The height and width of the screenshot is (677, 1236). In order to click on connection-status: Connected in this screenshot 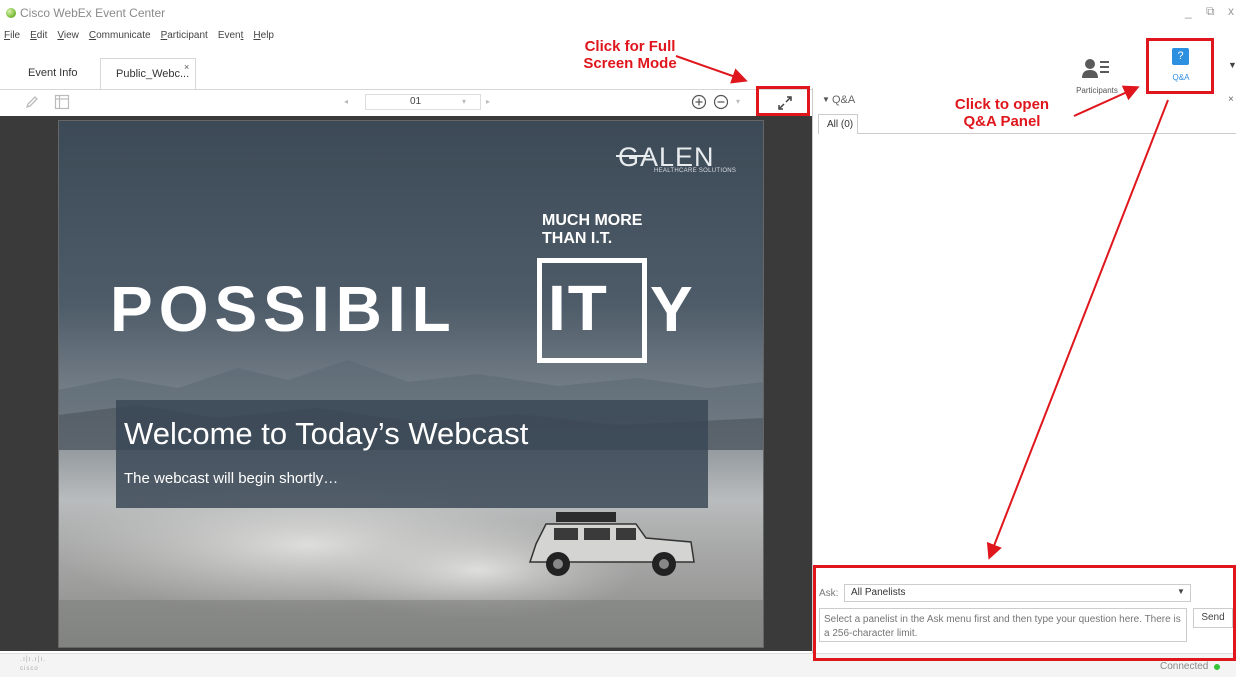, I will do `click(1184, 666)`.